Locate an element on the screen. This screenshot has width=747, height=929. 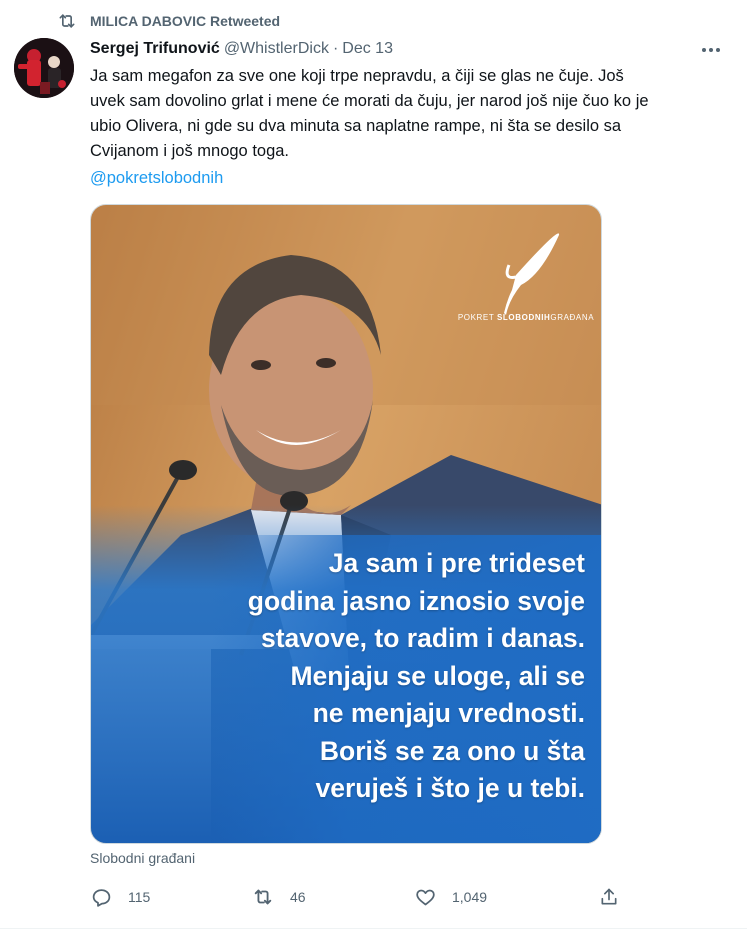
logo-suffix: GRAĐANA is located at coordinates (572, 317).